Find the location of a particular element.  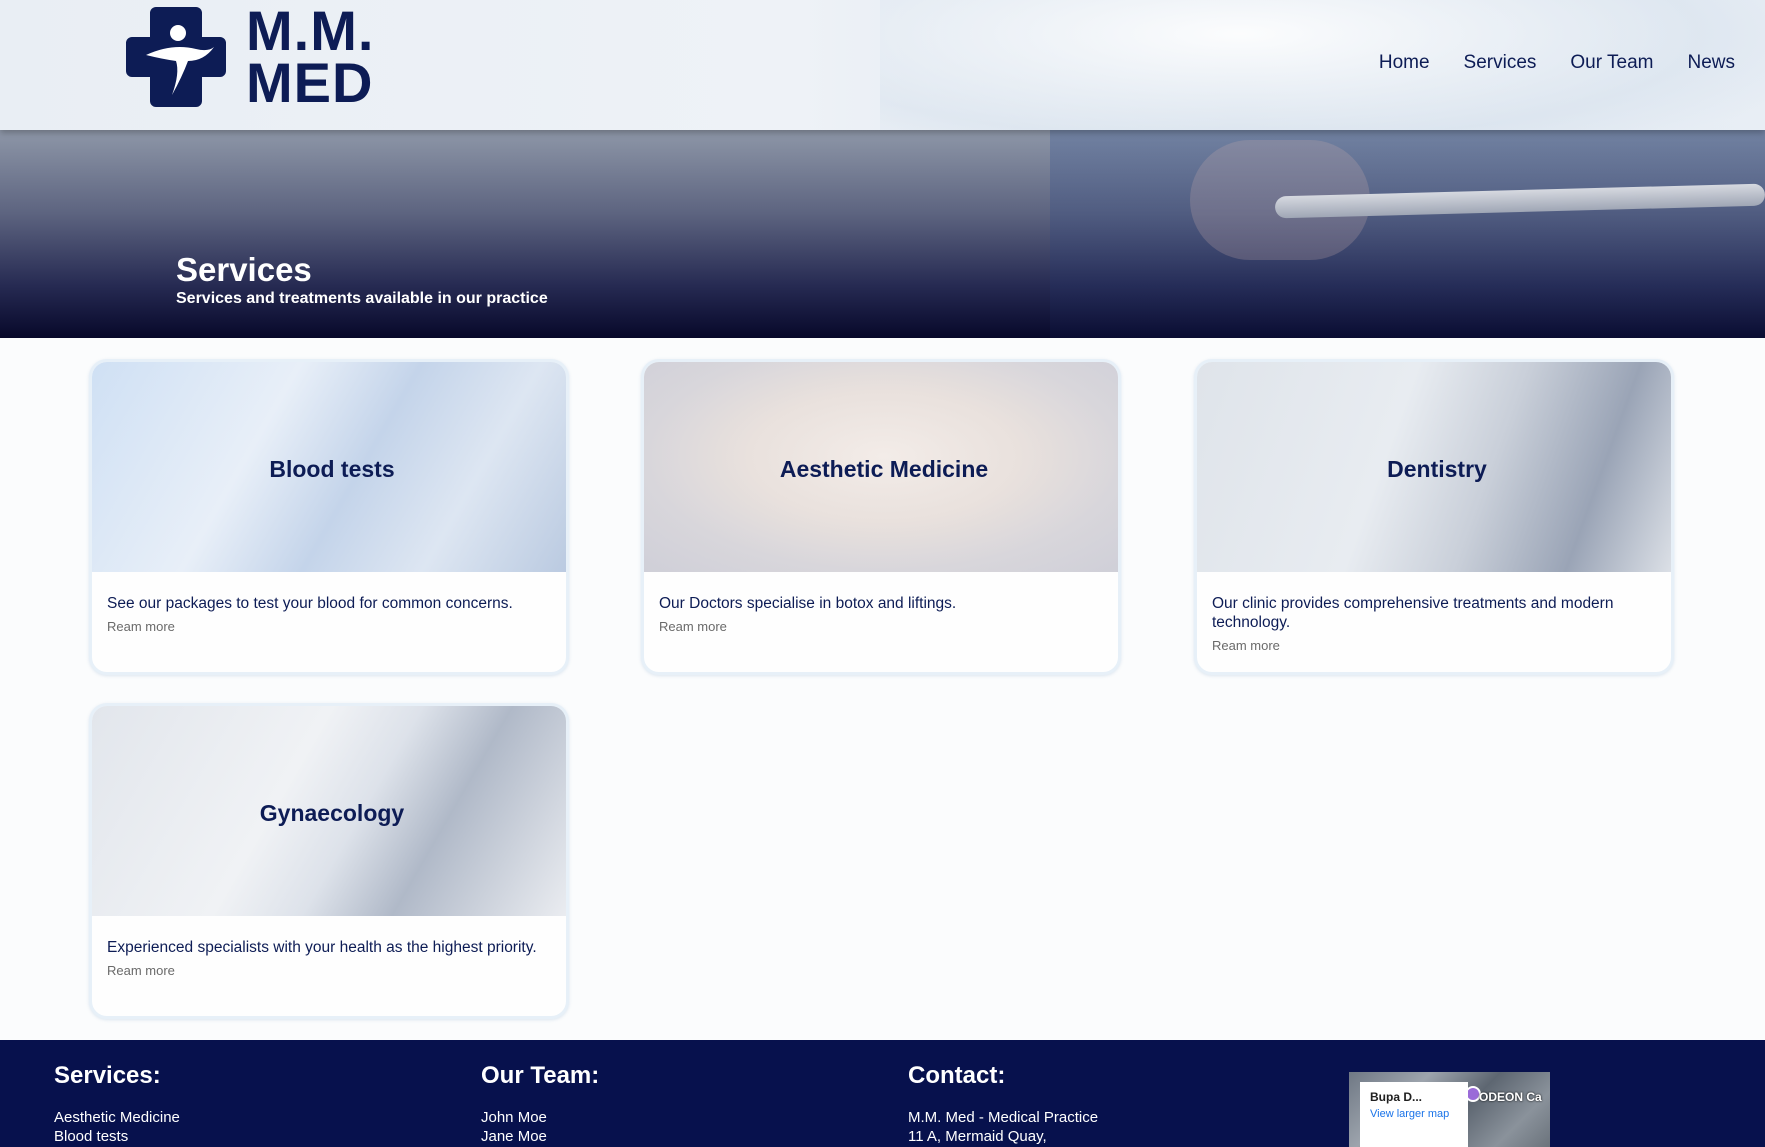

logo-line-2: MED is located at coordinates (310, 82).